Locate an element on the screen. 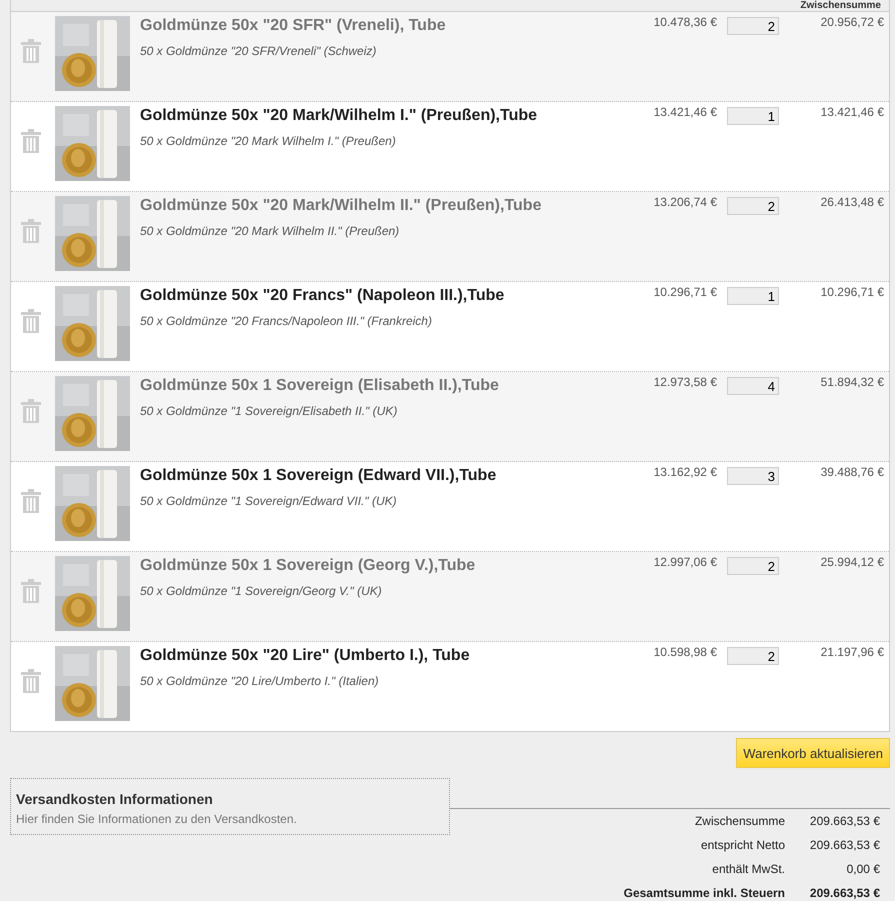  line-total: 21.197,96 € is located at coordinates (852, 651).